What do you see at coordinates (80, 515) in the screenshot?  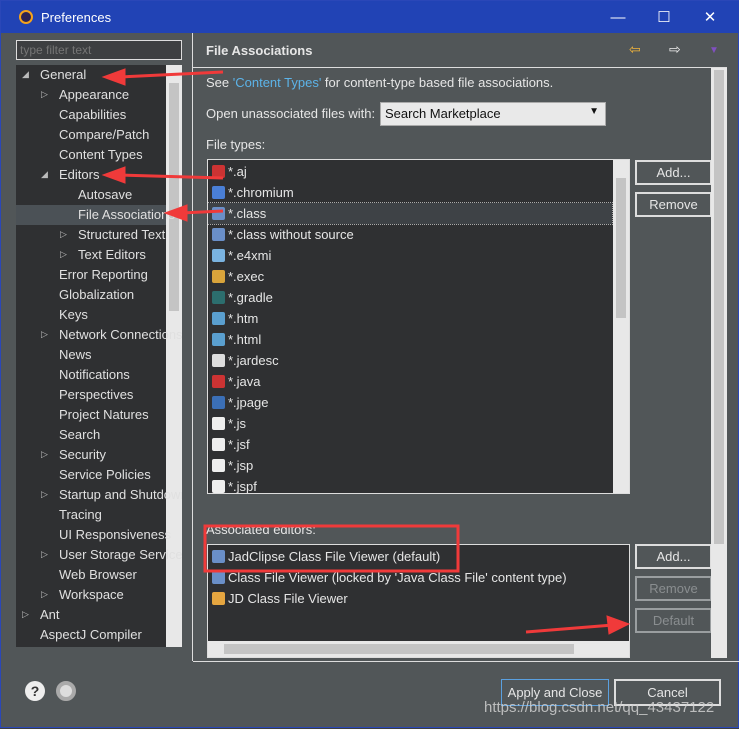 I see `tree-item: Tracing` at bounding box center [80, 515].